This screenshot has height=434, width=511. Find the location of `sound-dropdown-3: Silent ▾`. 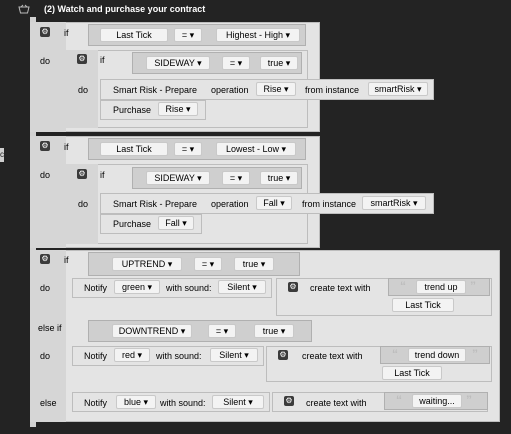

sound-dropdown-3: Silent ▾ is located at coordinates (238, 402).